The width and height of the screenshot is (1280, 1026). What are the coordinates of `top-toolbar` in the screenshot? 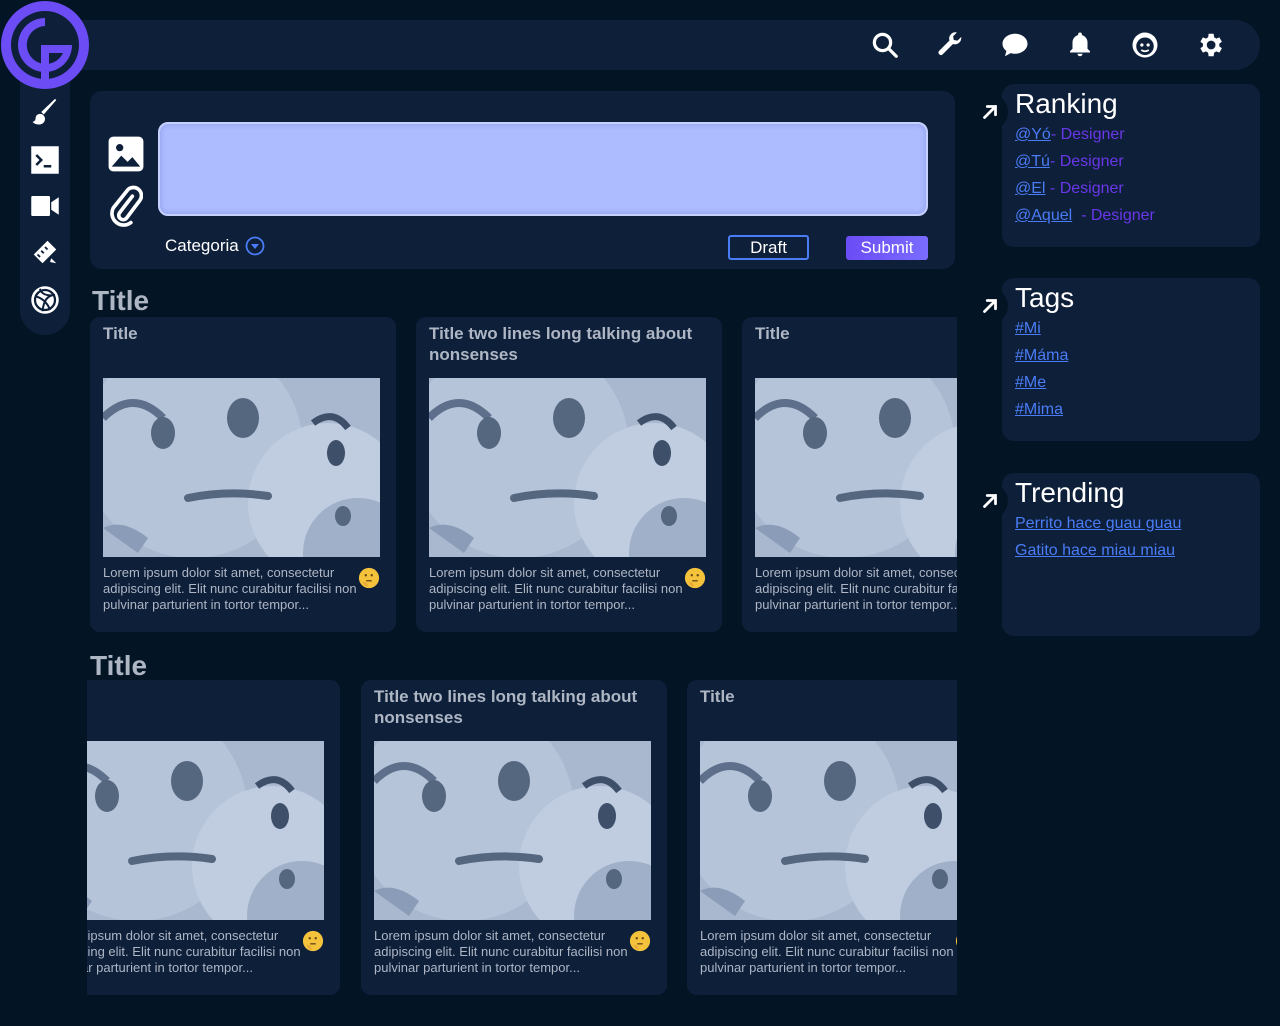 It's located at (1047, 45).